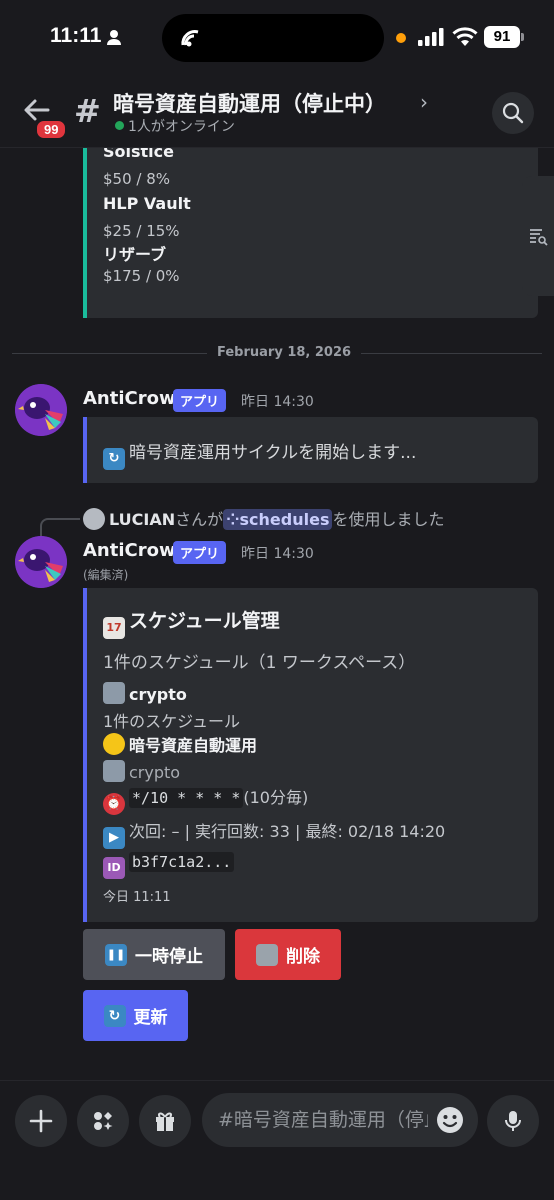  What do you see at coordinates (51, 129) in the screenshot?
I see `unread-badge: 99` at bounding box center [51, 129].